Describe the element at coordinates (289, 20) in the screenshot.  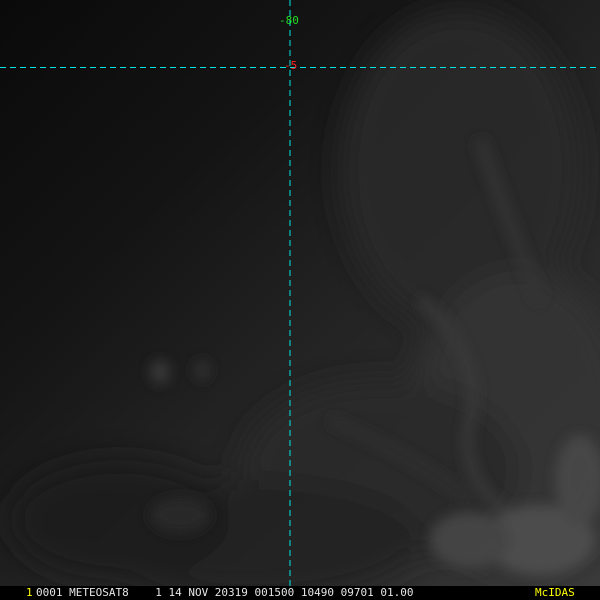
I see `longitude-label: -80` at that location.